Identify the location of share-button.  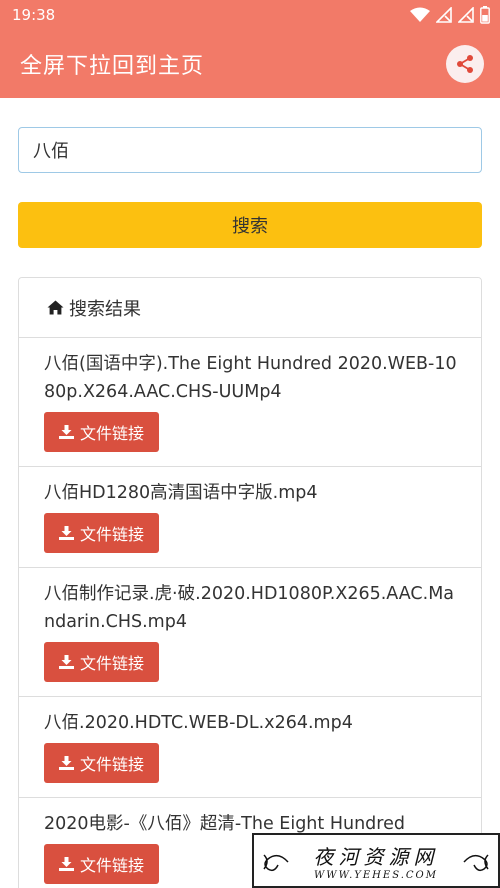
(465, 64).